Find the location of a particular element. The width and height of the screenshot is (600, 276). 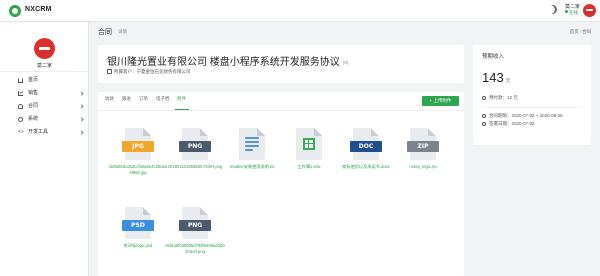

attachment-item: readme安装使用说明.txt is located at coordinates (252, 149).